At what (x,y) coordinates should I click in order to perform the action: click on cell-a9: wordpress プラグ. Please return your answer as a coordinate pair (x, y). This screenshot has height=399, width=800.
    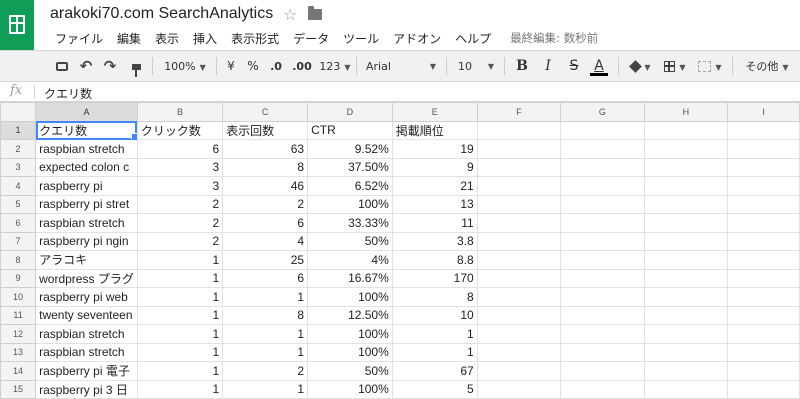
    Looking at the image, I should click on (86, 278).